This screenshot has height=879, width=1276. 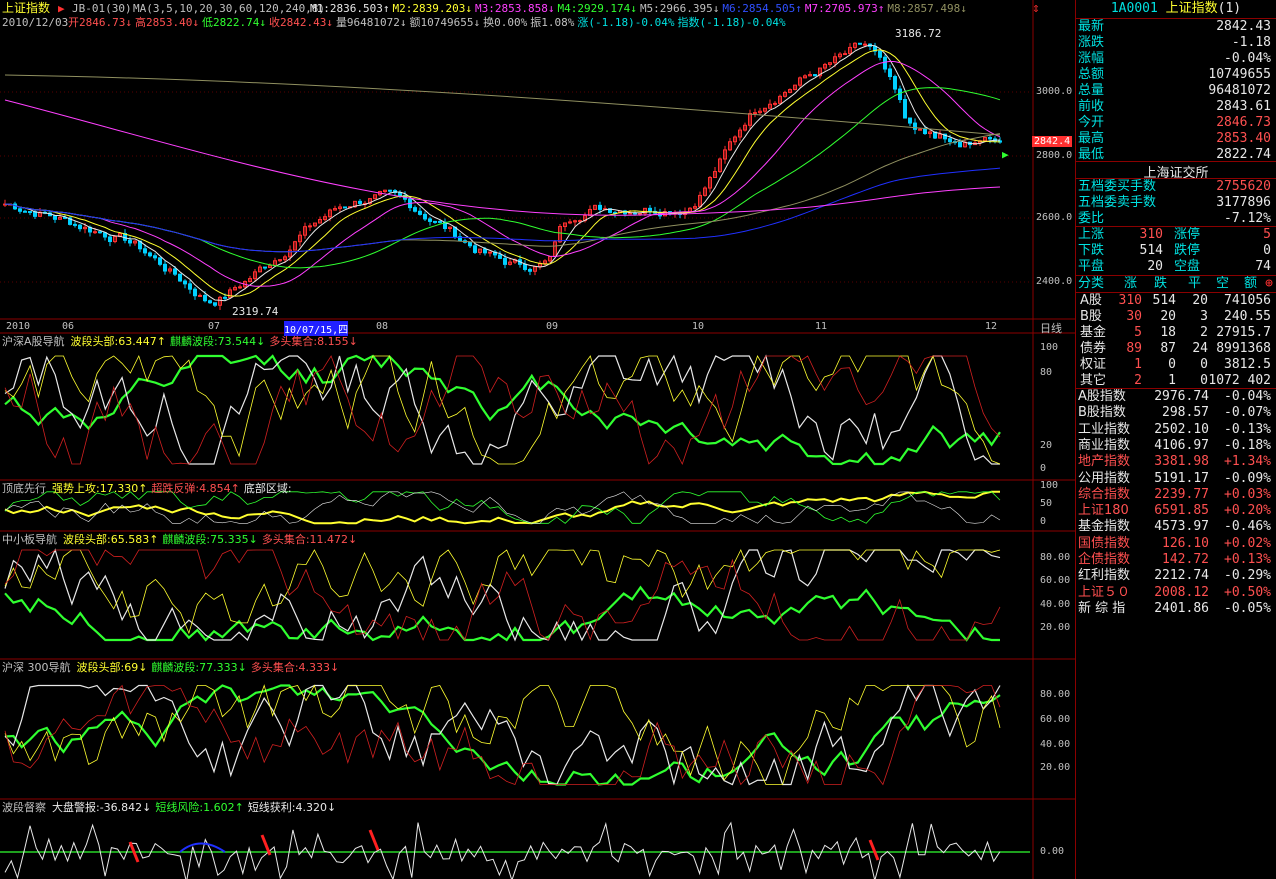 What do you see at coordinates (1247, 58) in the screenshot?
I see `quote-value: -0.04%` at bounding box center [1247, 58].